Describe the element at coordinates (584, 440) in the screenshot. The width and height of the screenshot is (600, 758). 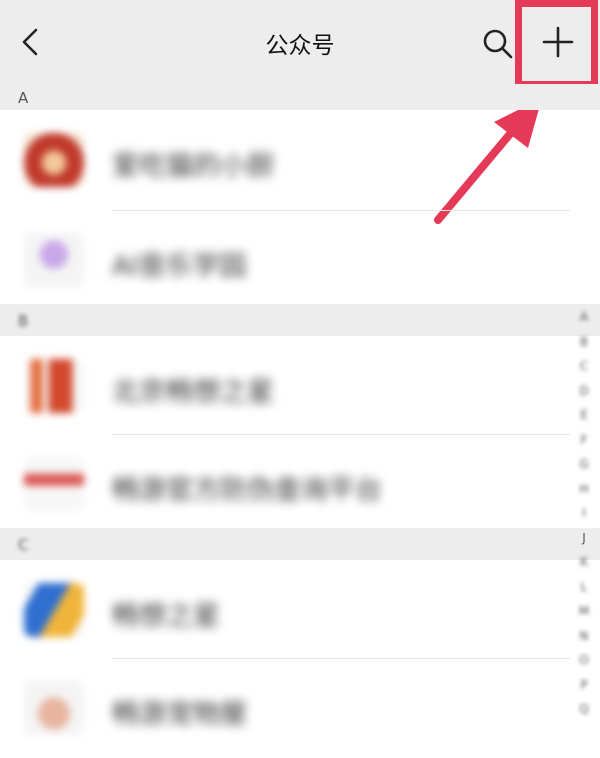
I see `index-letter: F` at that location.